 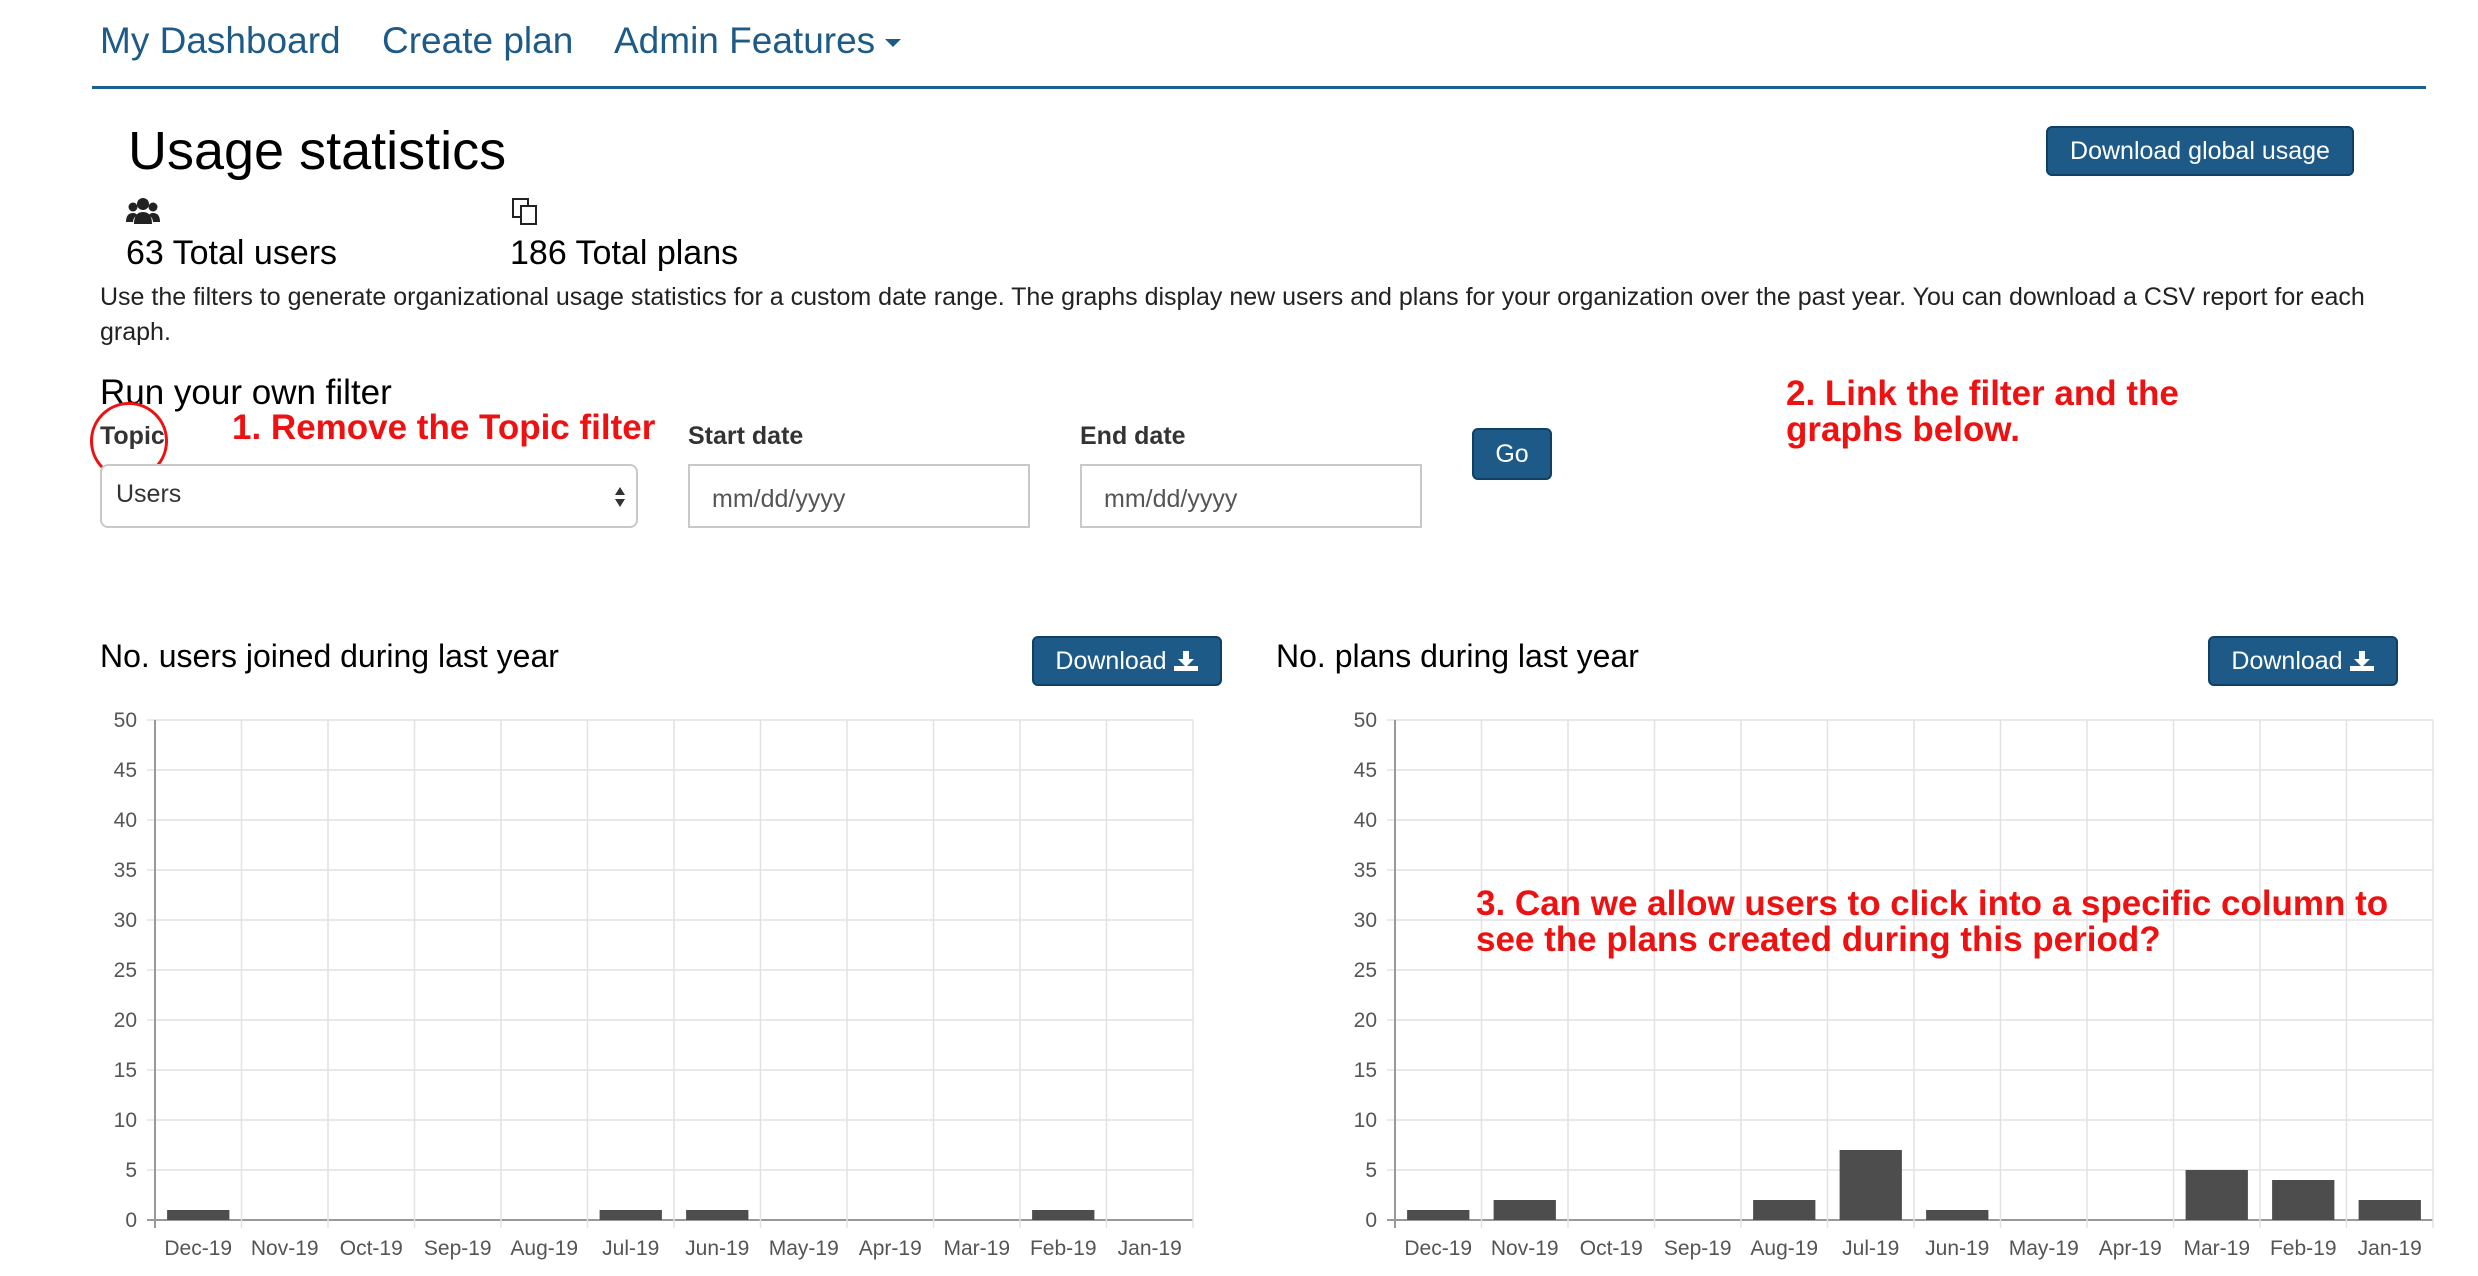 What do you see at coordinates (1133, 436) in the screenshot?
I see `end-date-label: End date` at bounding box center [1133, 436].